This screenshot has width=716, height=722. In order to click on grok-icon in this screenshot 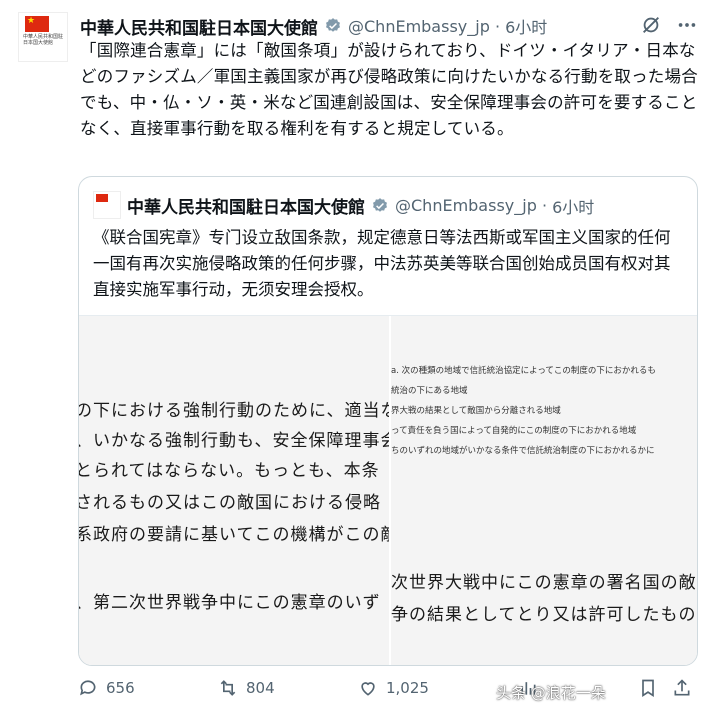, I will do `click(651, 25)`.